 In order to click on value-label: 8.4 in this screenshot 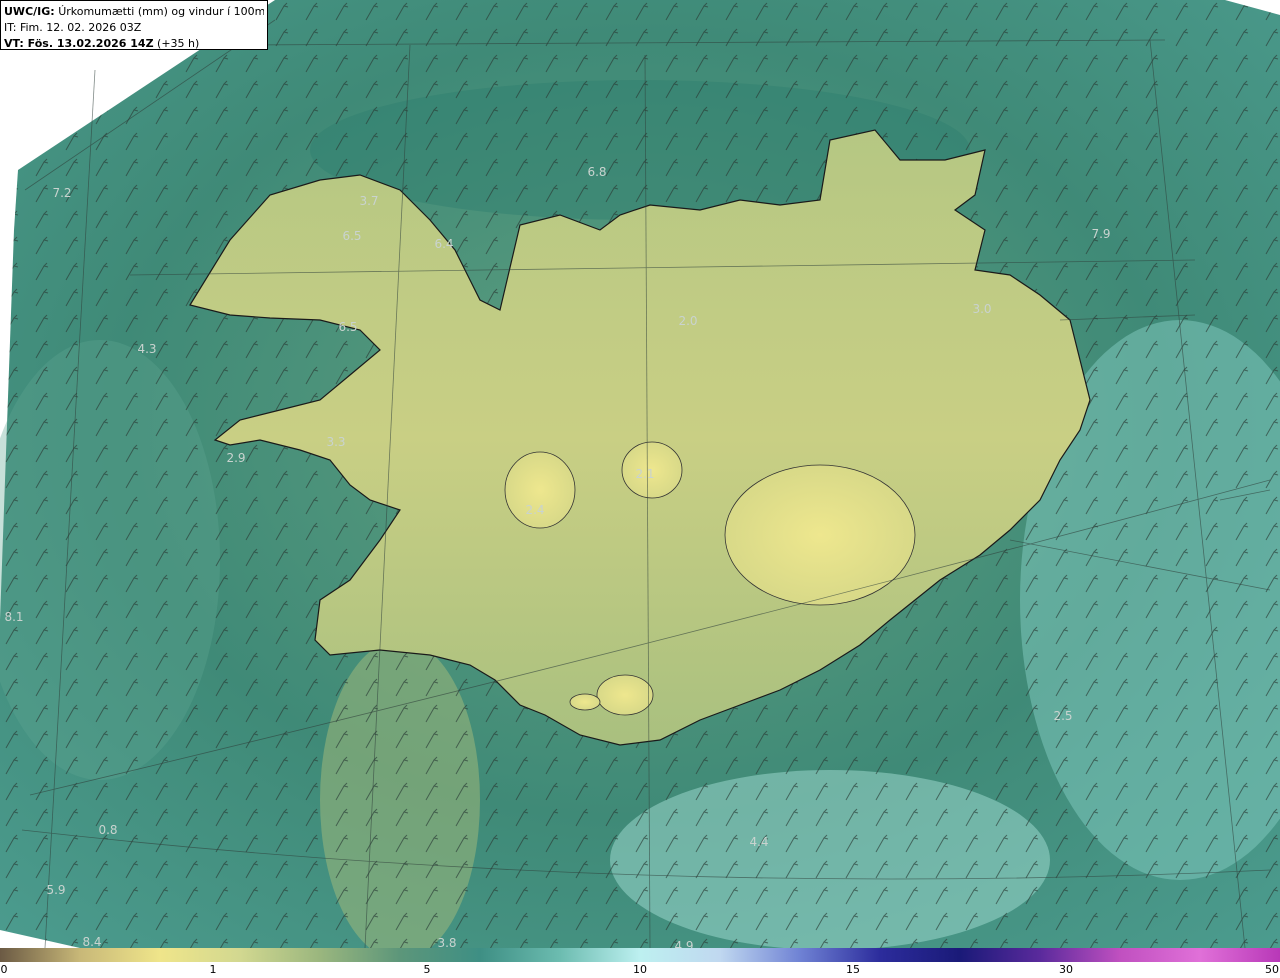, I will do `click(91, 942)`.